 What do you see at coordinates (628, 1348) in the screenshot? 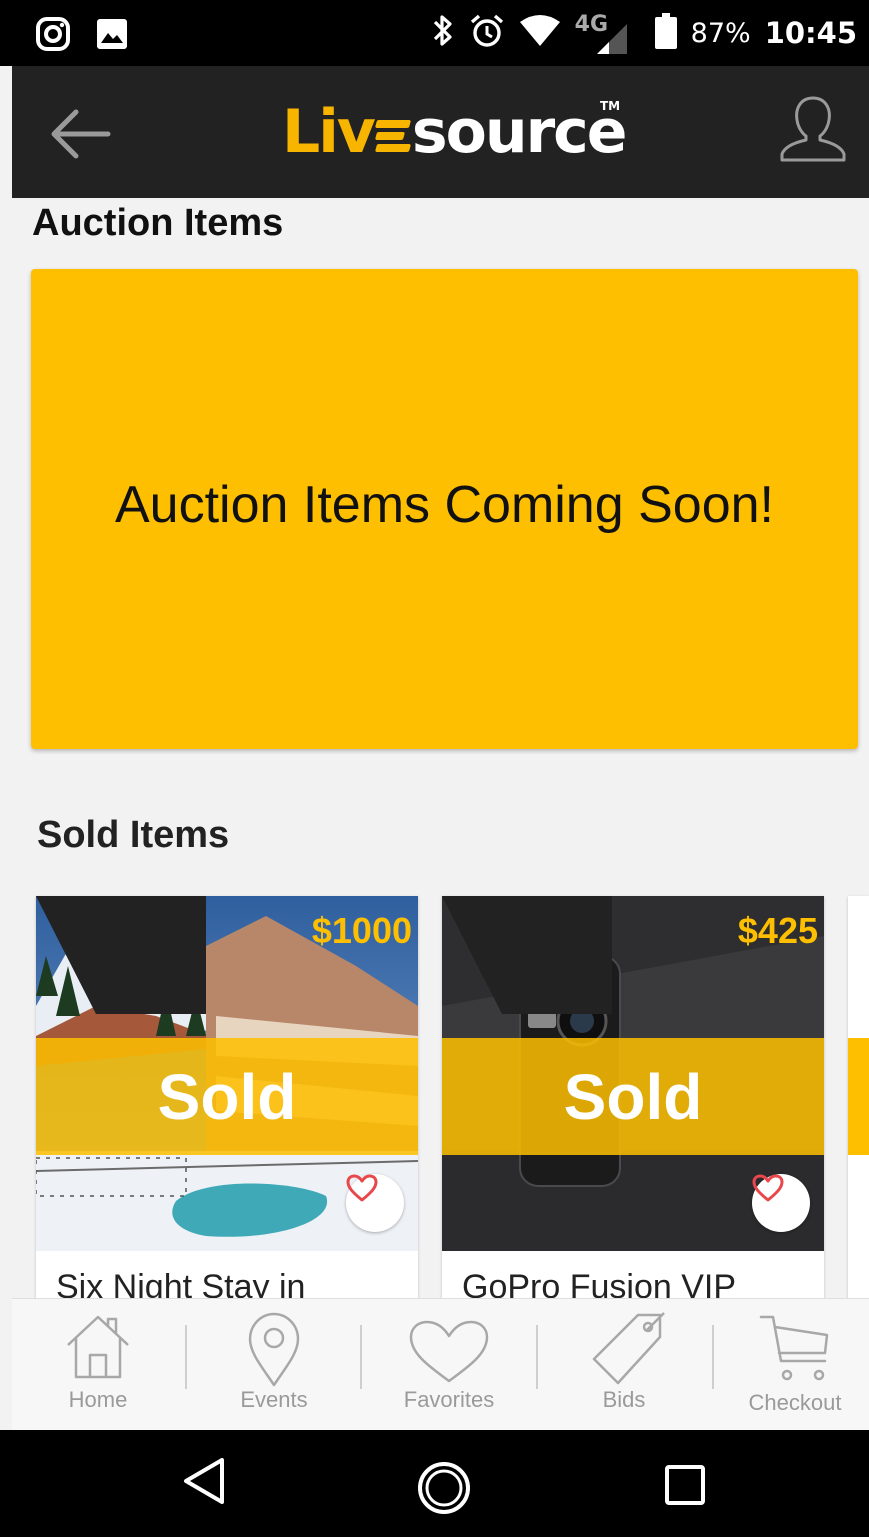
I see `tag-icon` at bounding box center [628, 1348].